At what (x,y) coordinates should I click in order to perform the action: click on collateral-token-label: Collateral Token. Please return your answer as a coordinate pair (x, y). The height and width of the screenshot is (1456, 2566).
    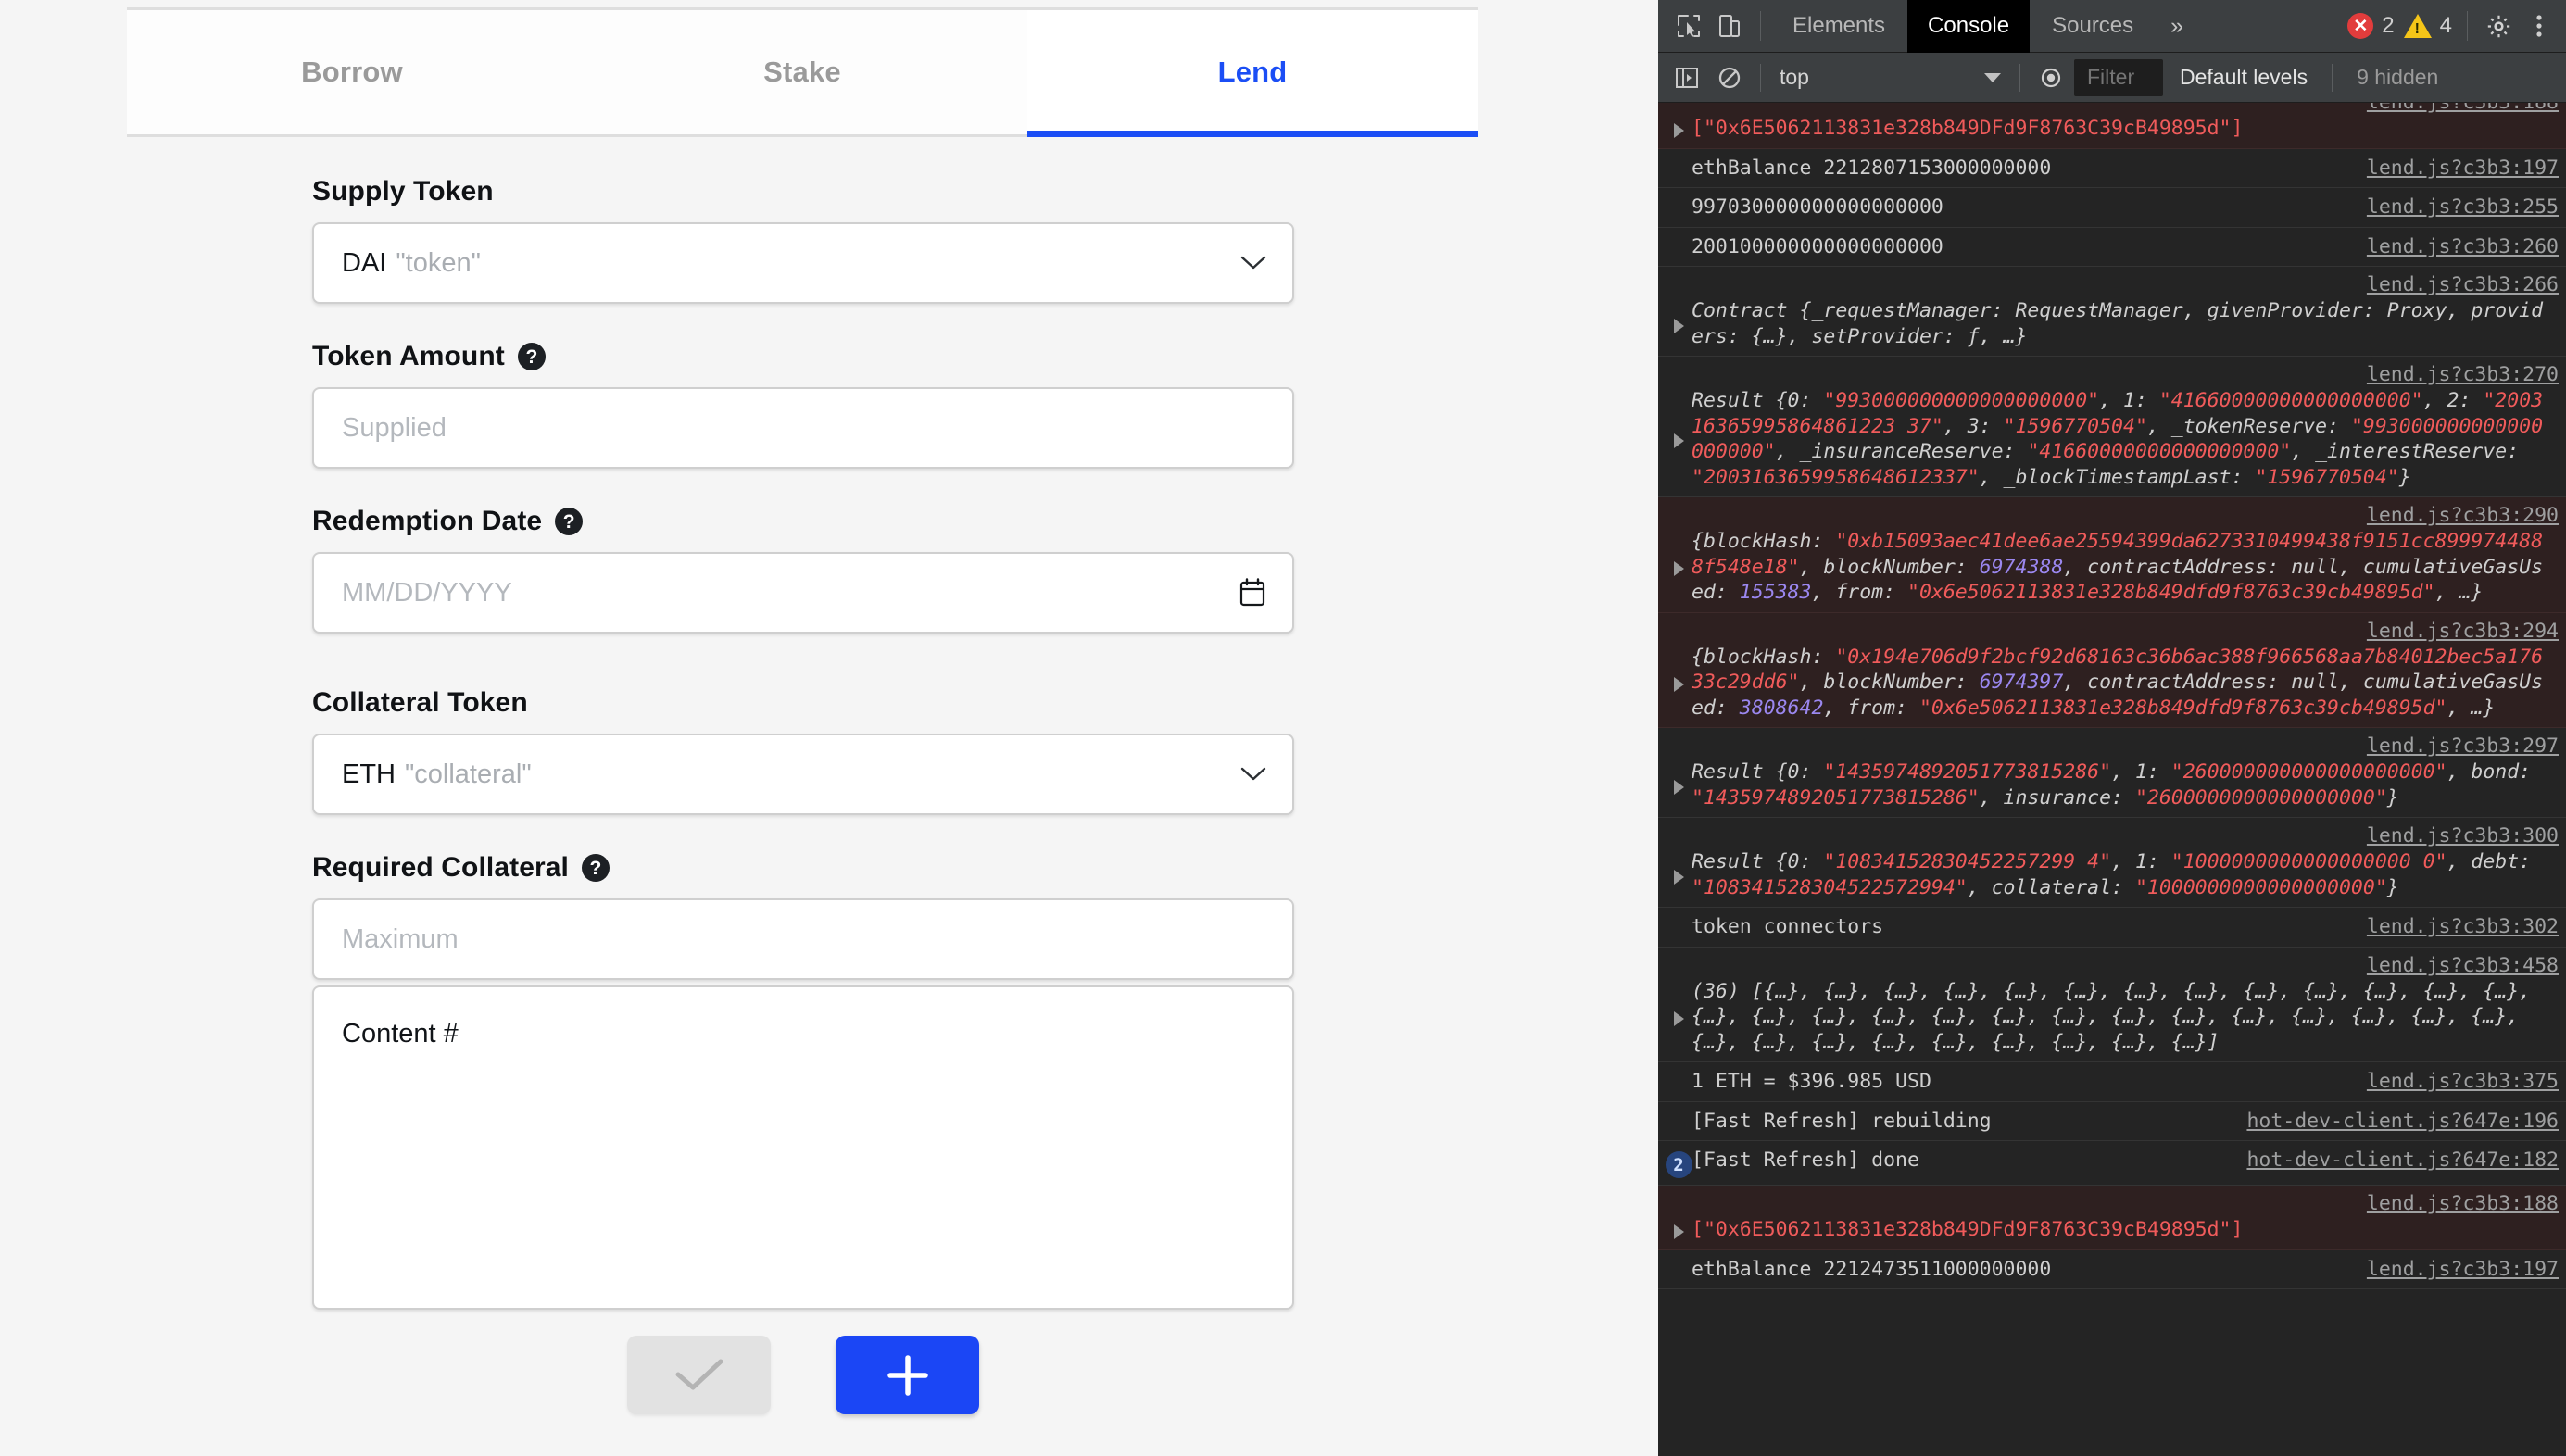
    Looking at the image, I should click on (420, 702).